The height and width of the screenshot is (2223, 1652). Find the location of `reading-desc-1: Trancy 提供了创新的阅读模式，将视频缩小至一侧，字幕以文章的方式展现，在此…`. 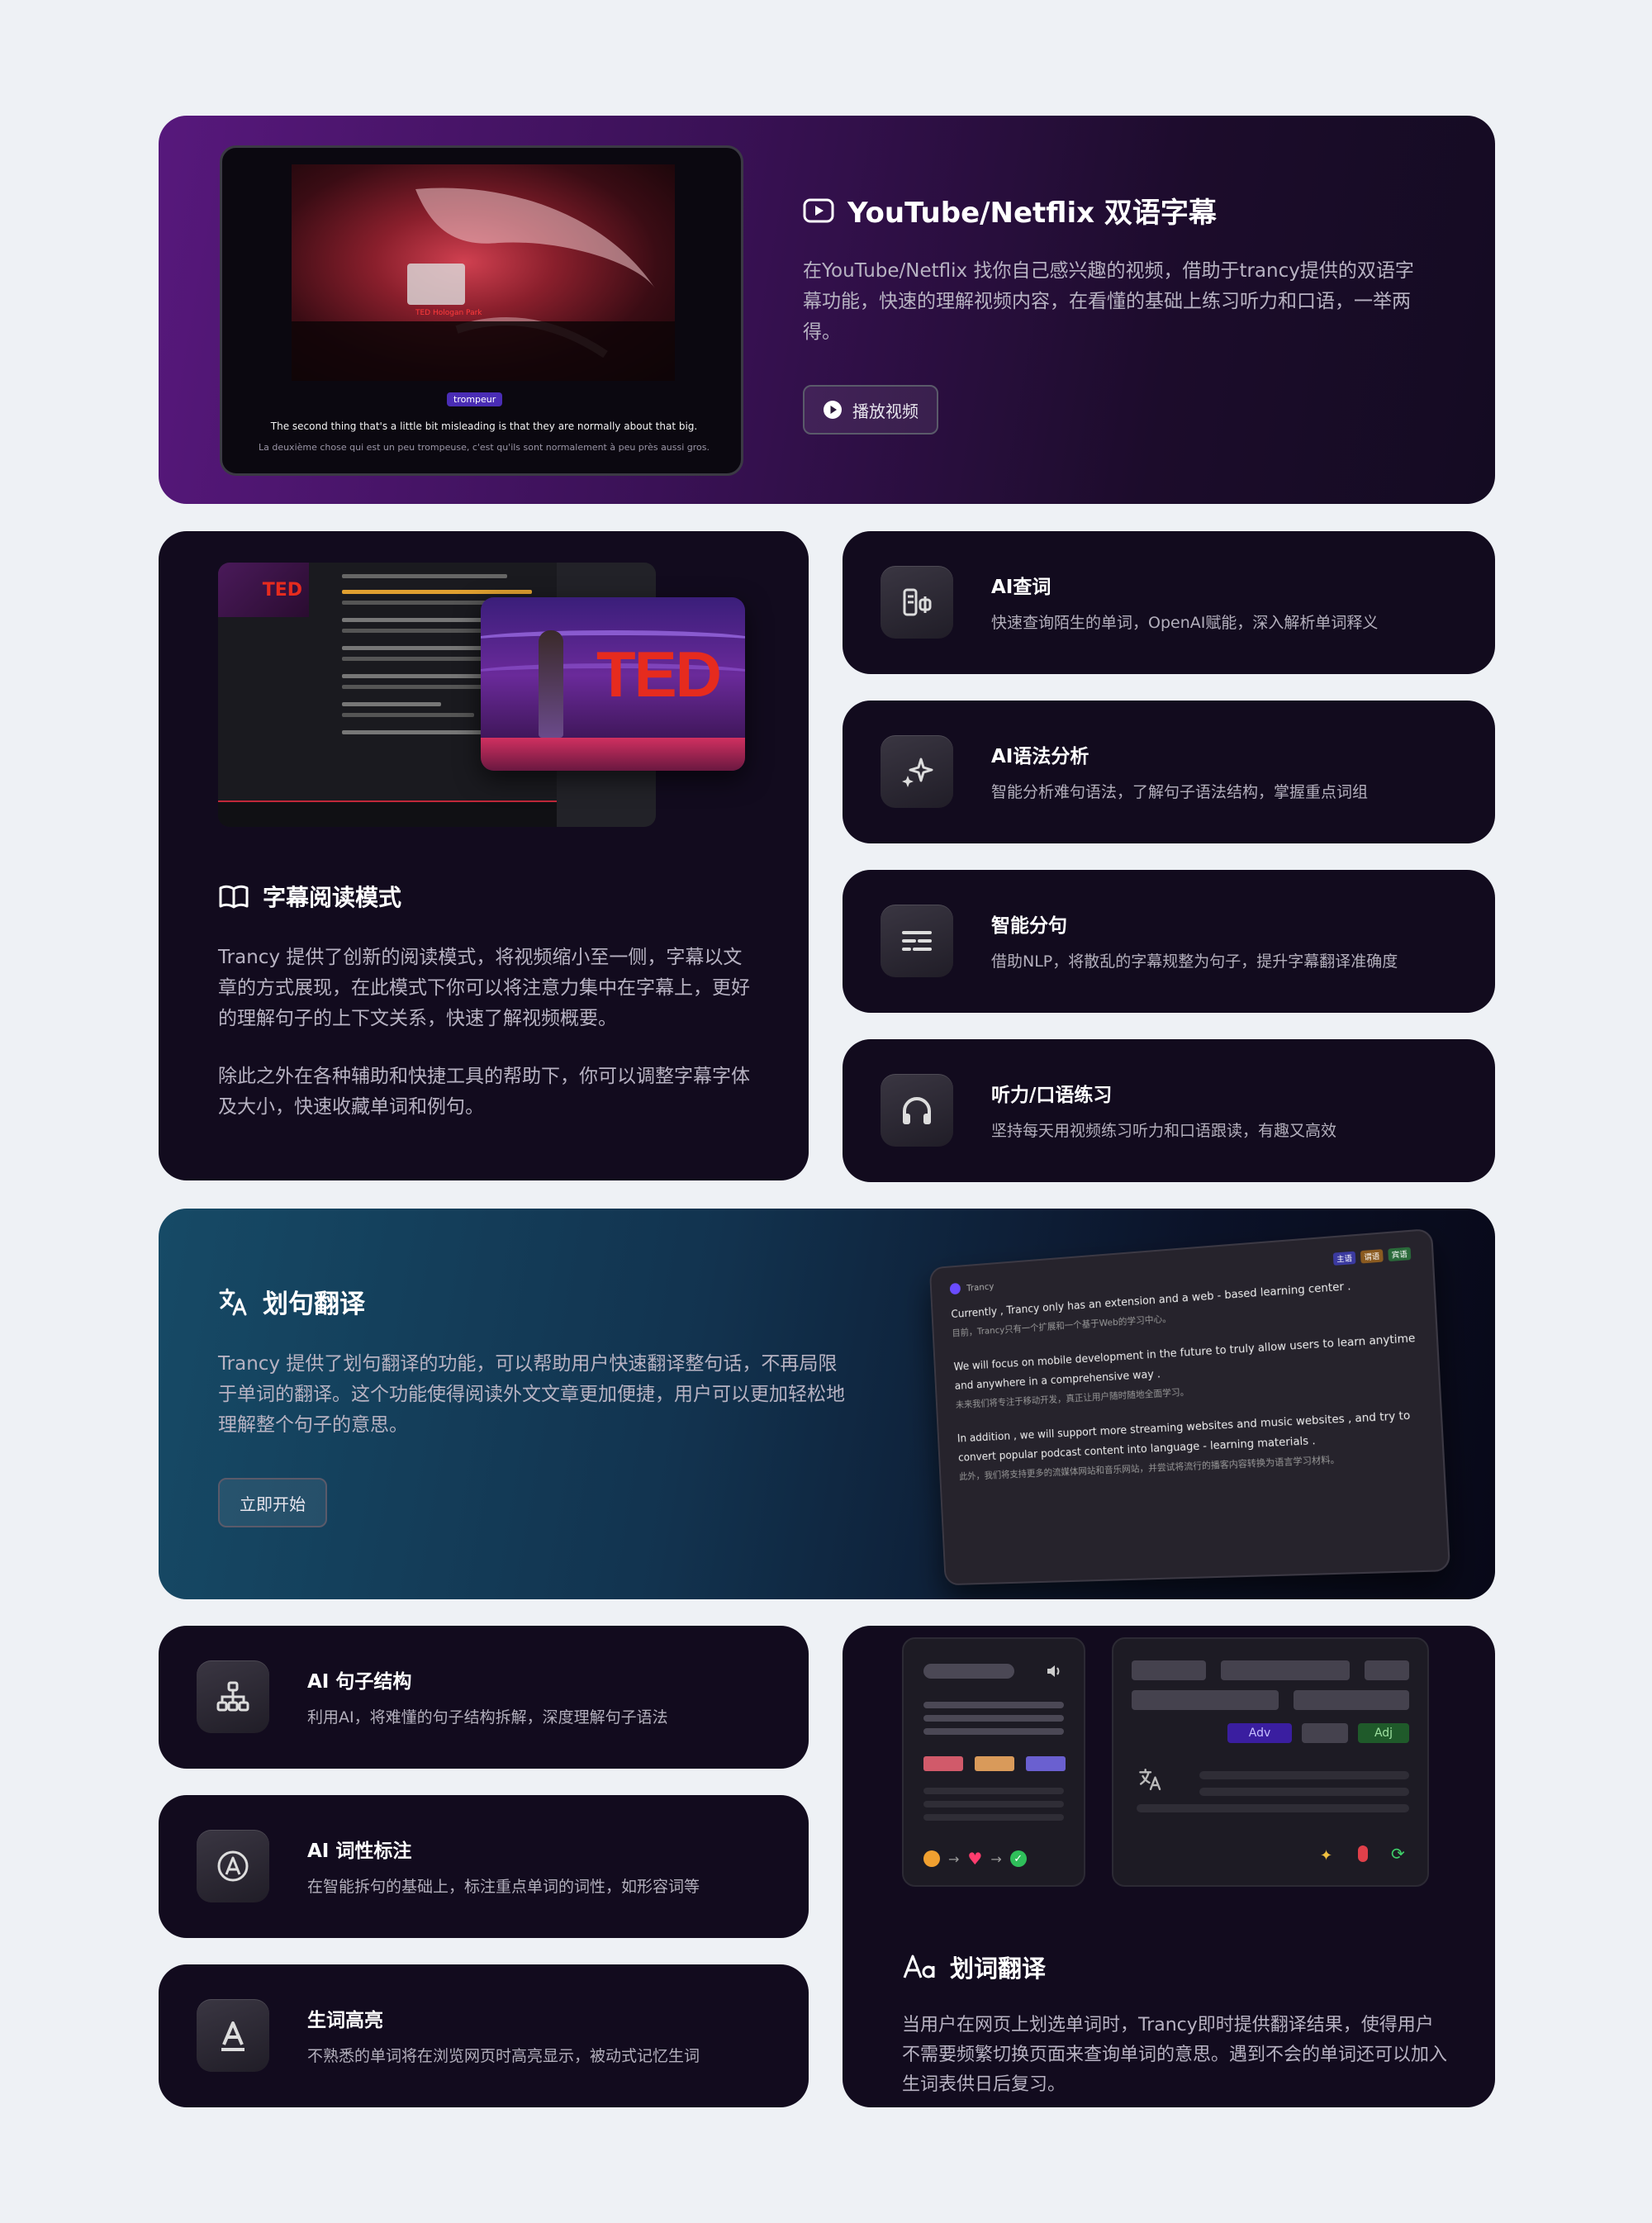

reading-desc-1: Trancy 提供了创新的阅读模式，将视频缩小至一侧，字幕以文章的方式展现，在此… is located at coordinates (484, 988).